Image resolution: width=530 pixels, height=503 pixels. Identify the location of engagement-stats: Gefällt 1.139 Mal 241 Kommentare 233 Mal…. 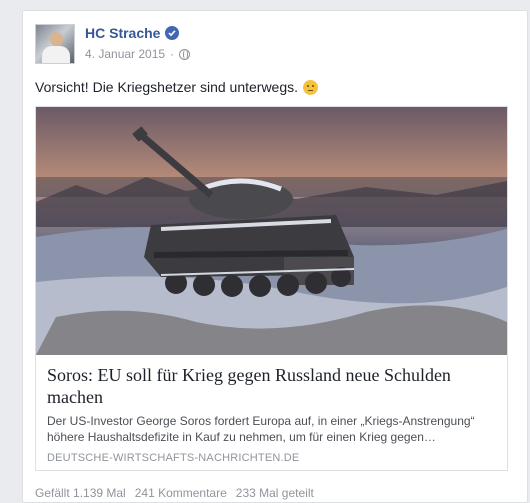
(179, 493).